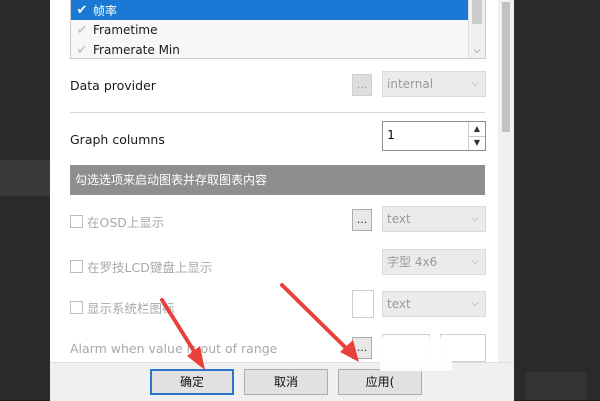 The width and height of the screenshot is (600, 401). Describe the element at coordinates (380, 382) in the screenshot. I see `apply-button: 应用(` at that location.